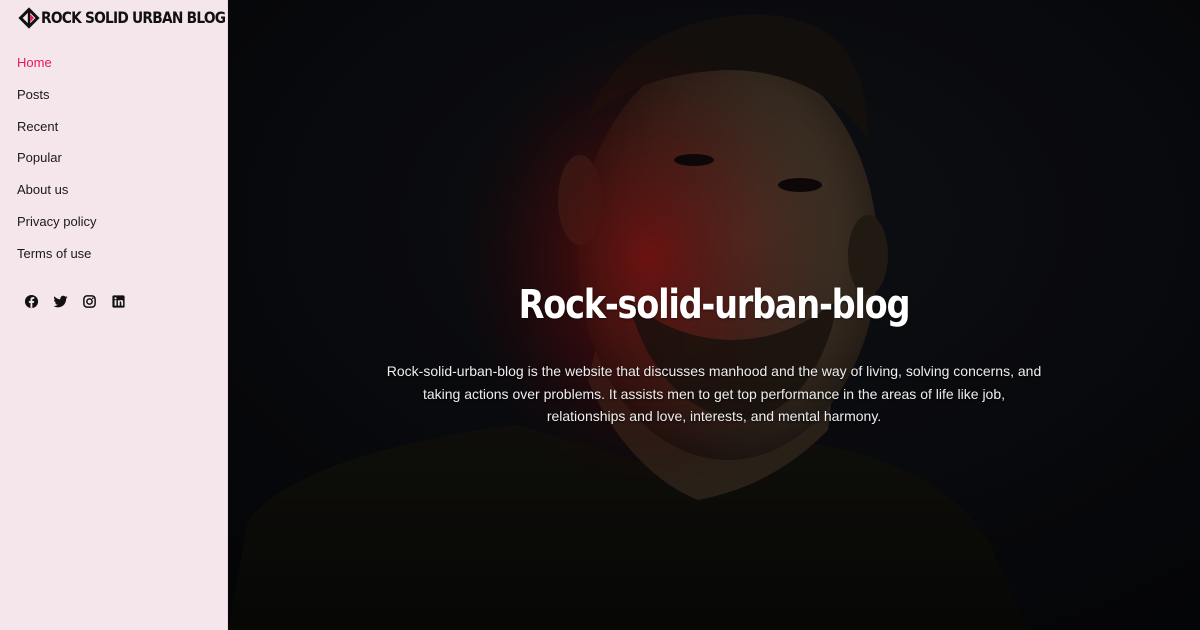 The height and width of the screenshot is (630, 1200). I want to click on social-links, so click(75, 301).